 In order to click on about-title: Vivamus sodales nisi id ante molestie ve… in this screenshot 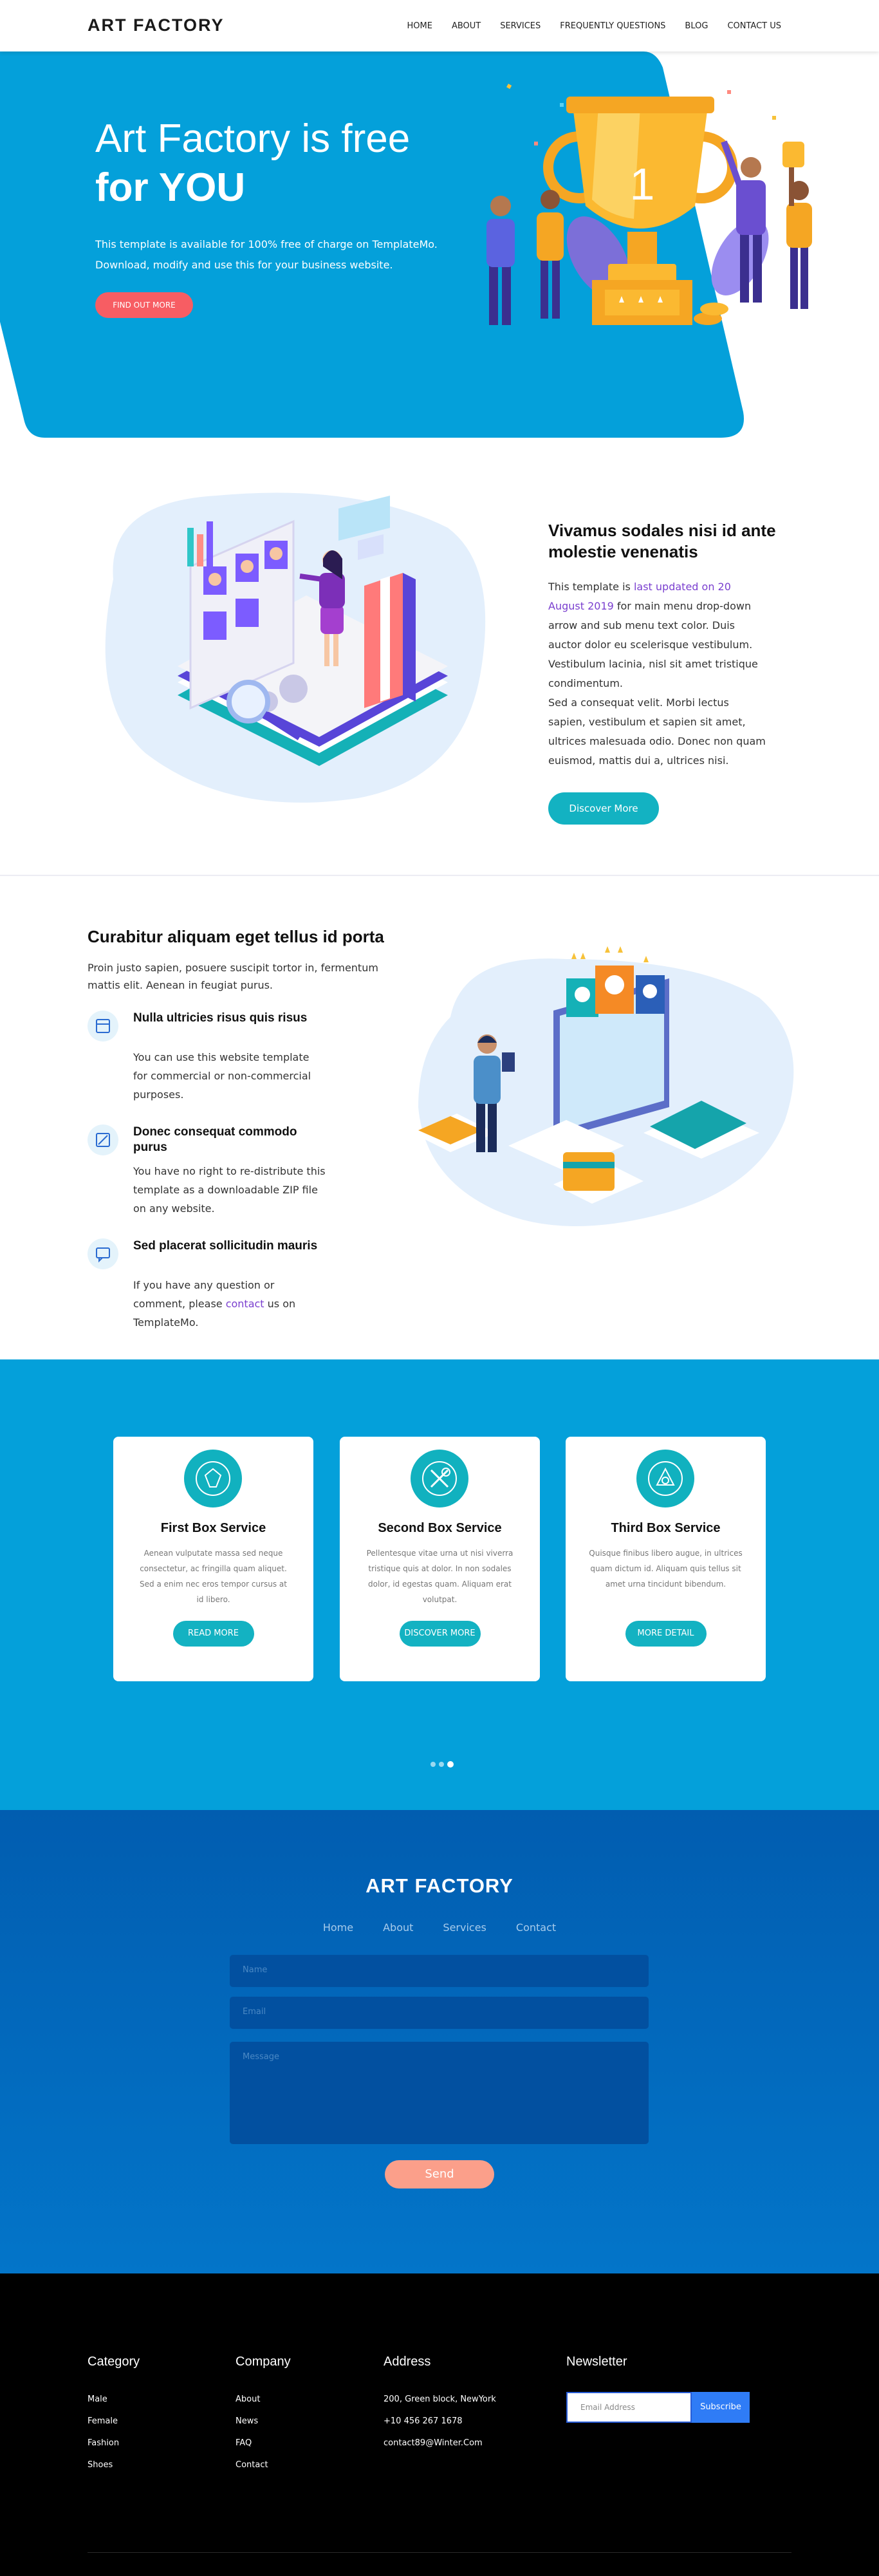, I will do `click(662, 541)`.